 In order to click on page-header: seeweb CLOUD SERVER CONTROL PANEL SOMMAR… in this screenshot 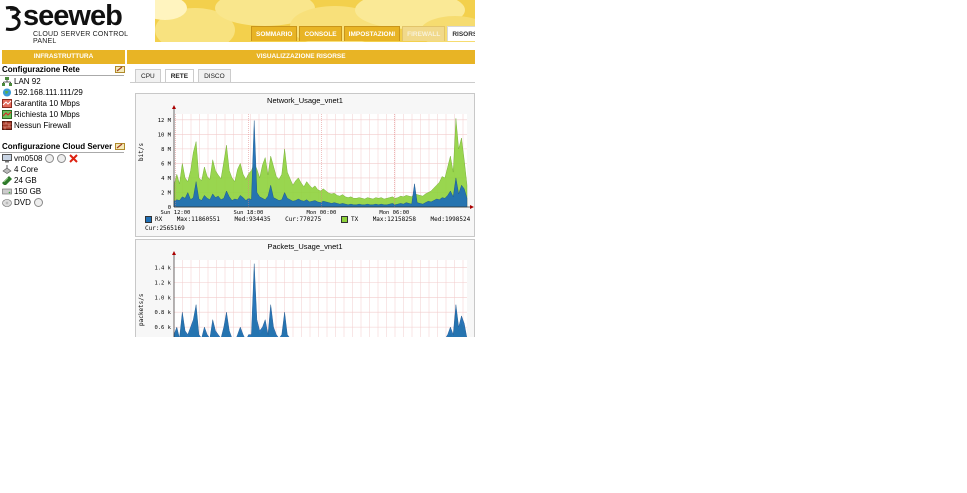, I will do `click(237, 23)`.